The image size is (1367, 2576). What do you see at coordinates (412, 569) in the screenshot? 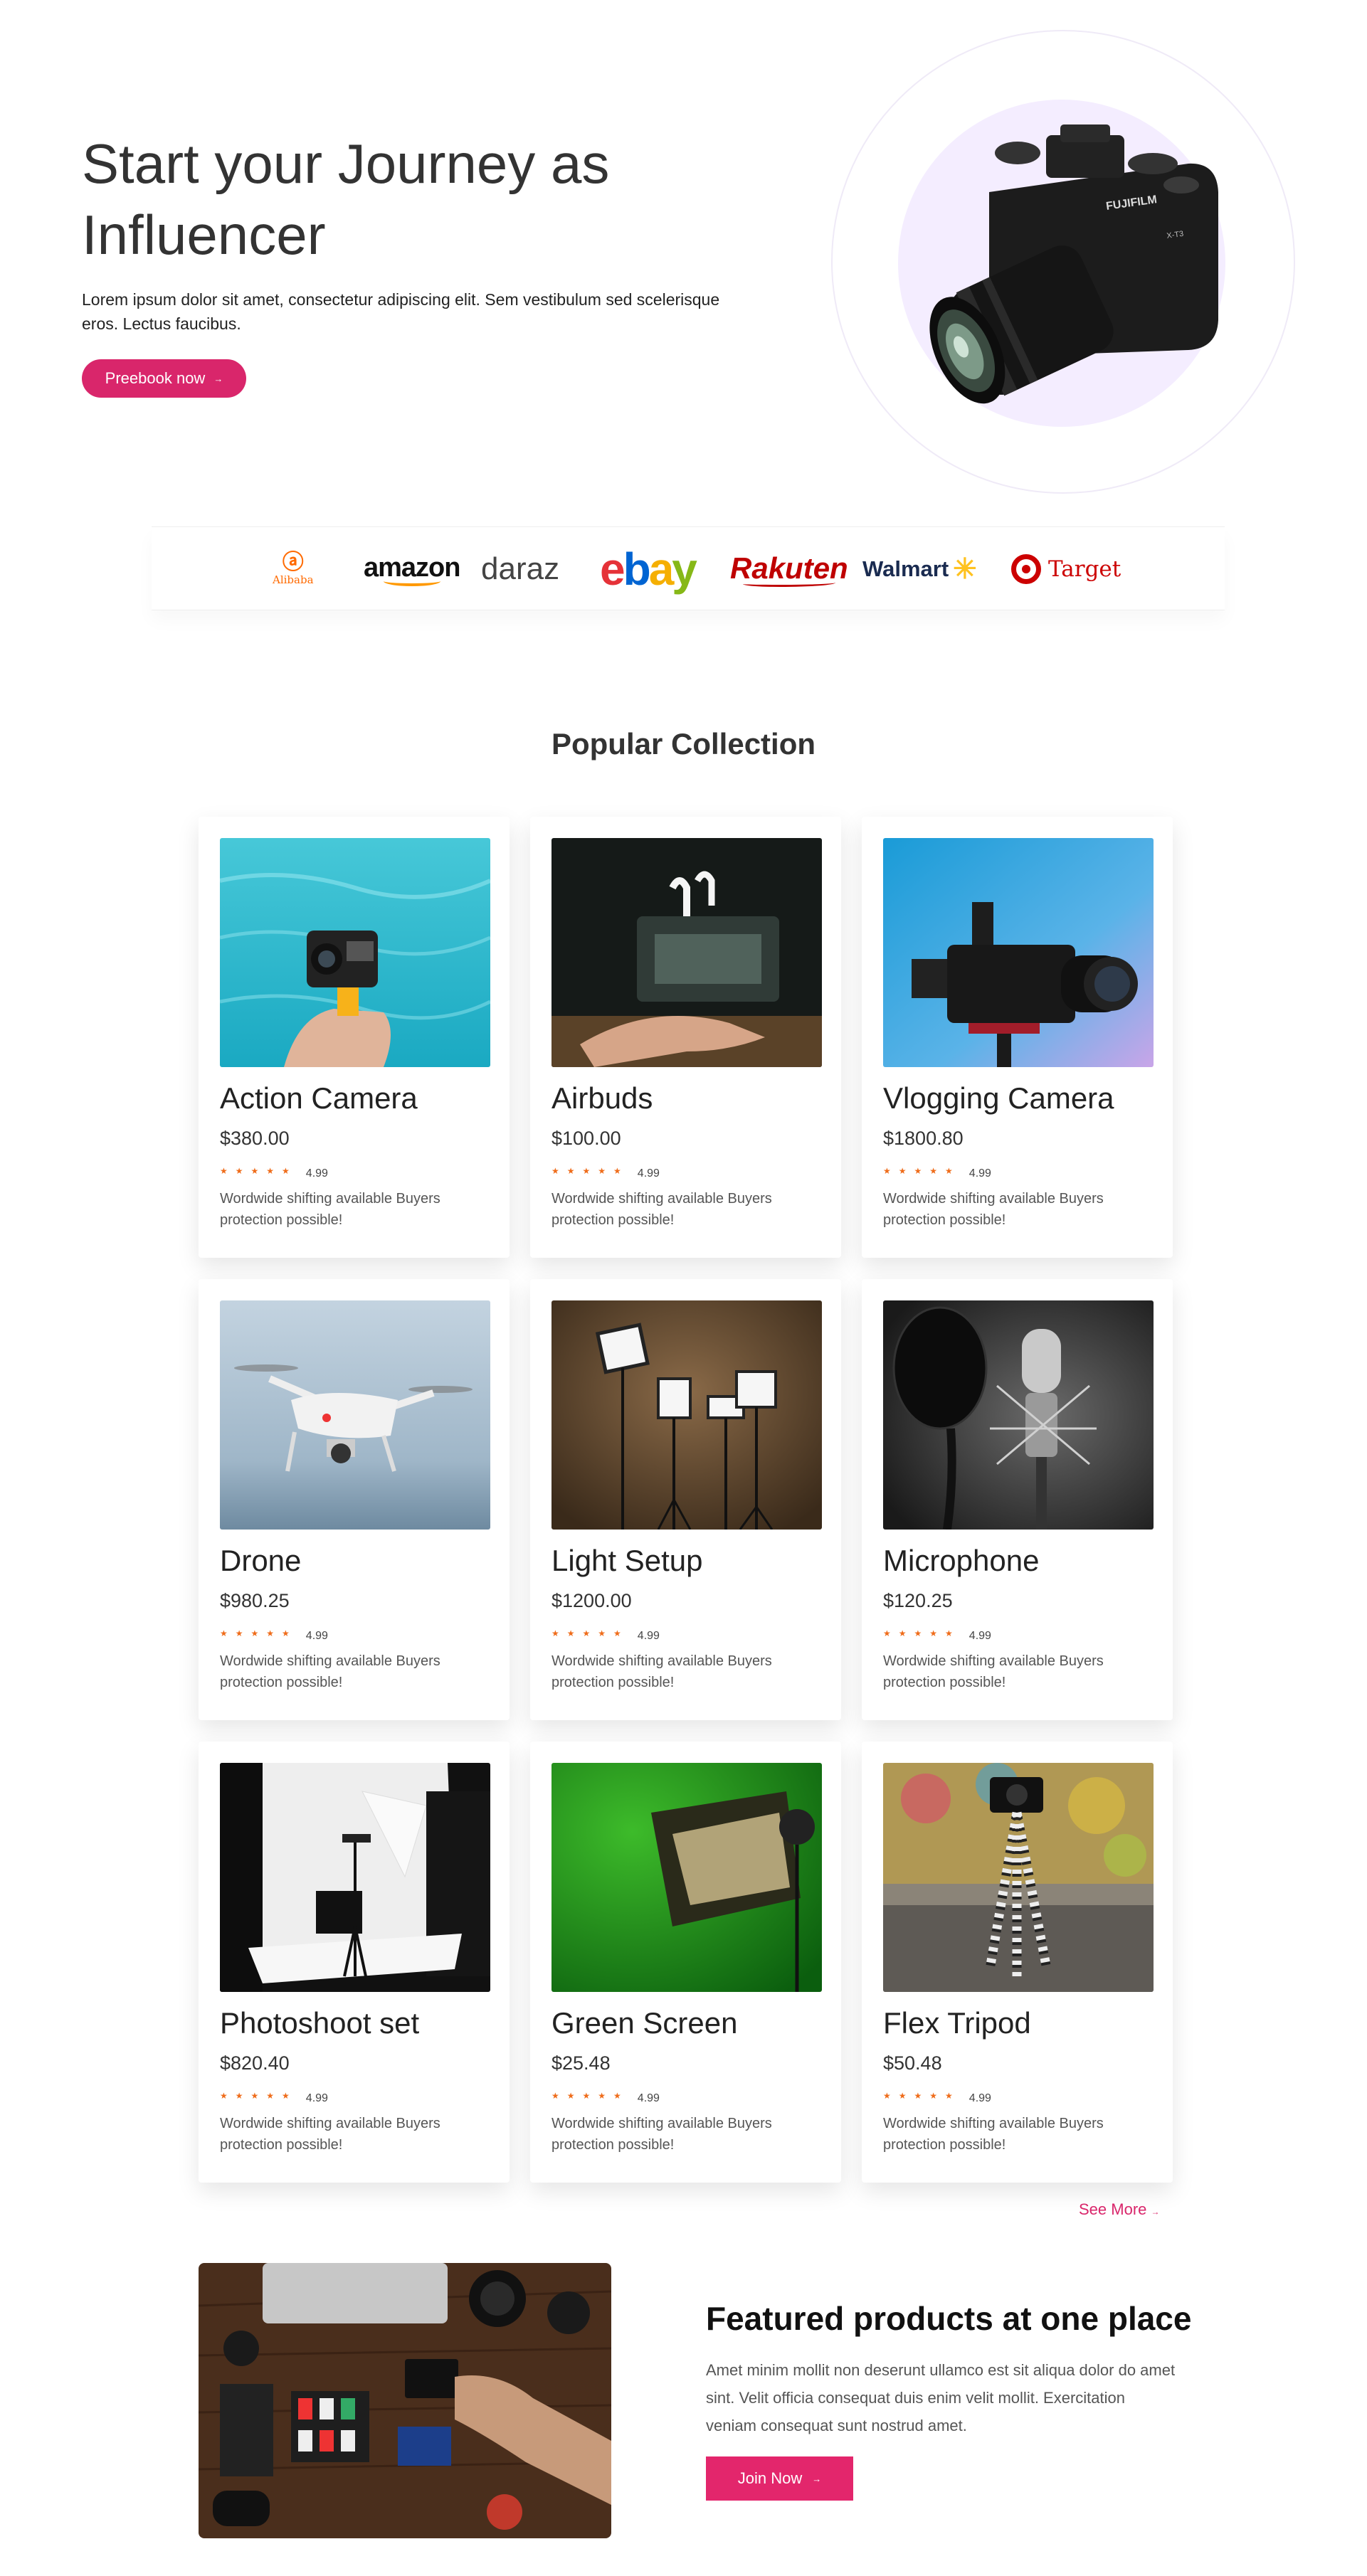
I see `amazon-logo: amazon` at bounding box center [412, 569].